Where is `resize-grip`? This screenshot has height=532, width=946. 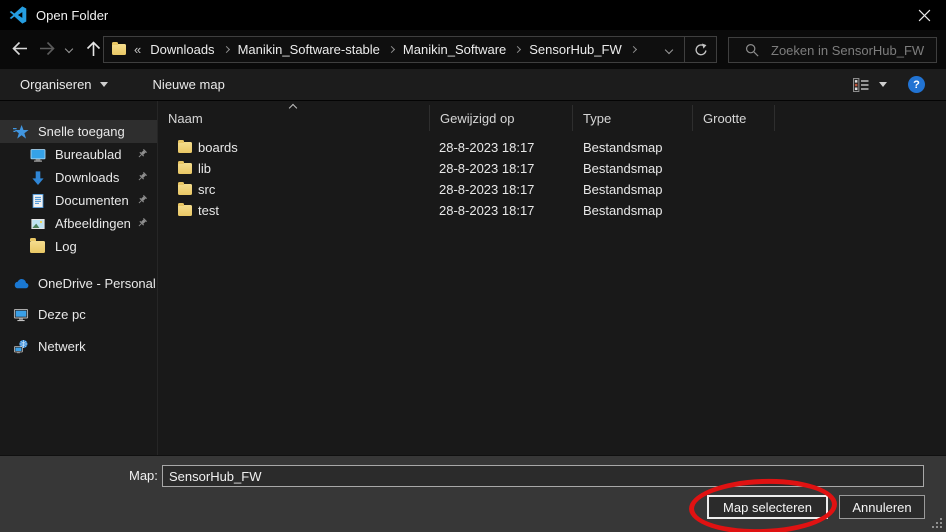 resize-grip is located at coordinates (937, 523).